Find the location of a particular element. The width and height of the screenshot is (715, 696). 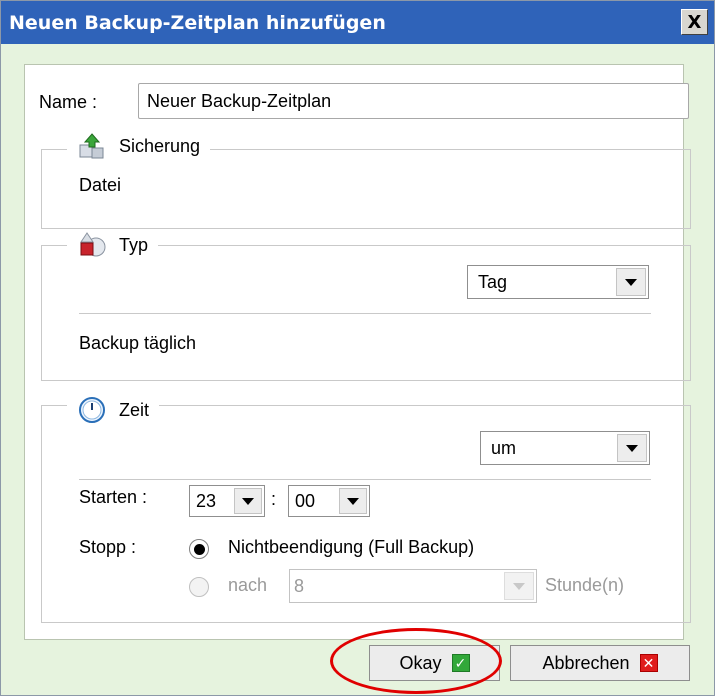

stop-label: Stopp : is located at coordinates (108, 547).